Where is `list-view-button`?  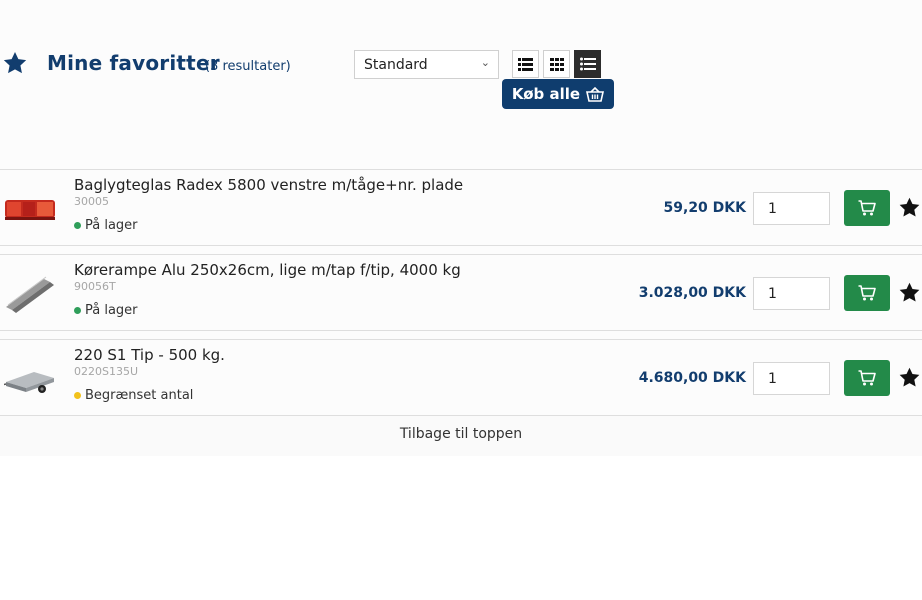 list-view-button is located at coordinates (525, 64).